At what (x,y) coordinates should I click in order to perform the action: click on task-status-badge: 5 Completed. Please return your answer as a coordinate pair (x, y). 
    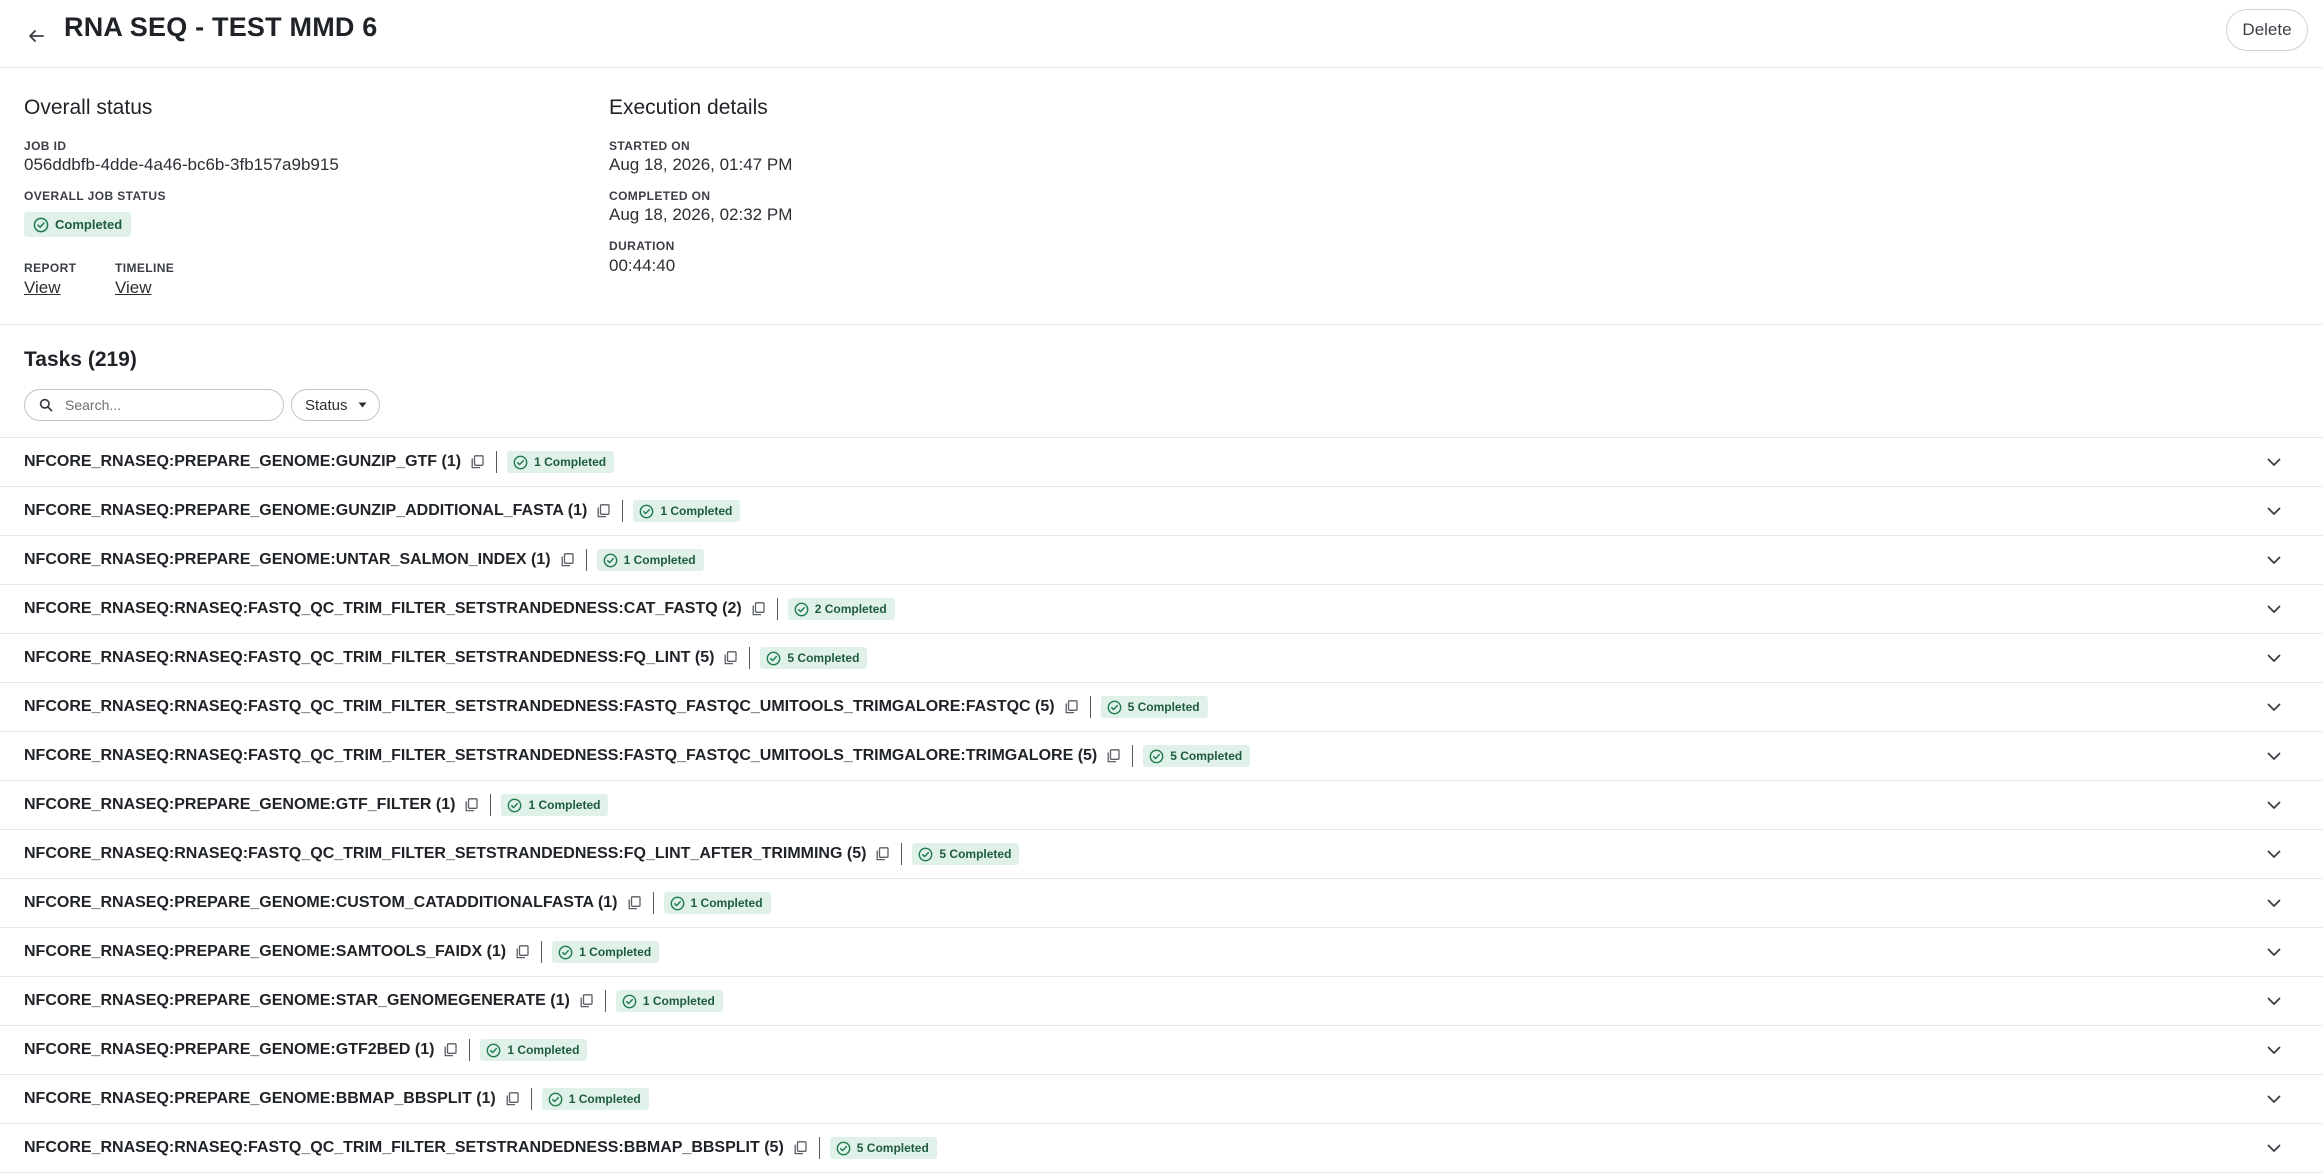
    Looking at the image, I should click on (966, 854).